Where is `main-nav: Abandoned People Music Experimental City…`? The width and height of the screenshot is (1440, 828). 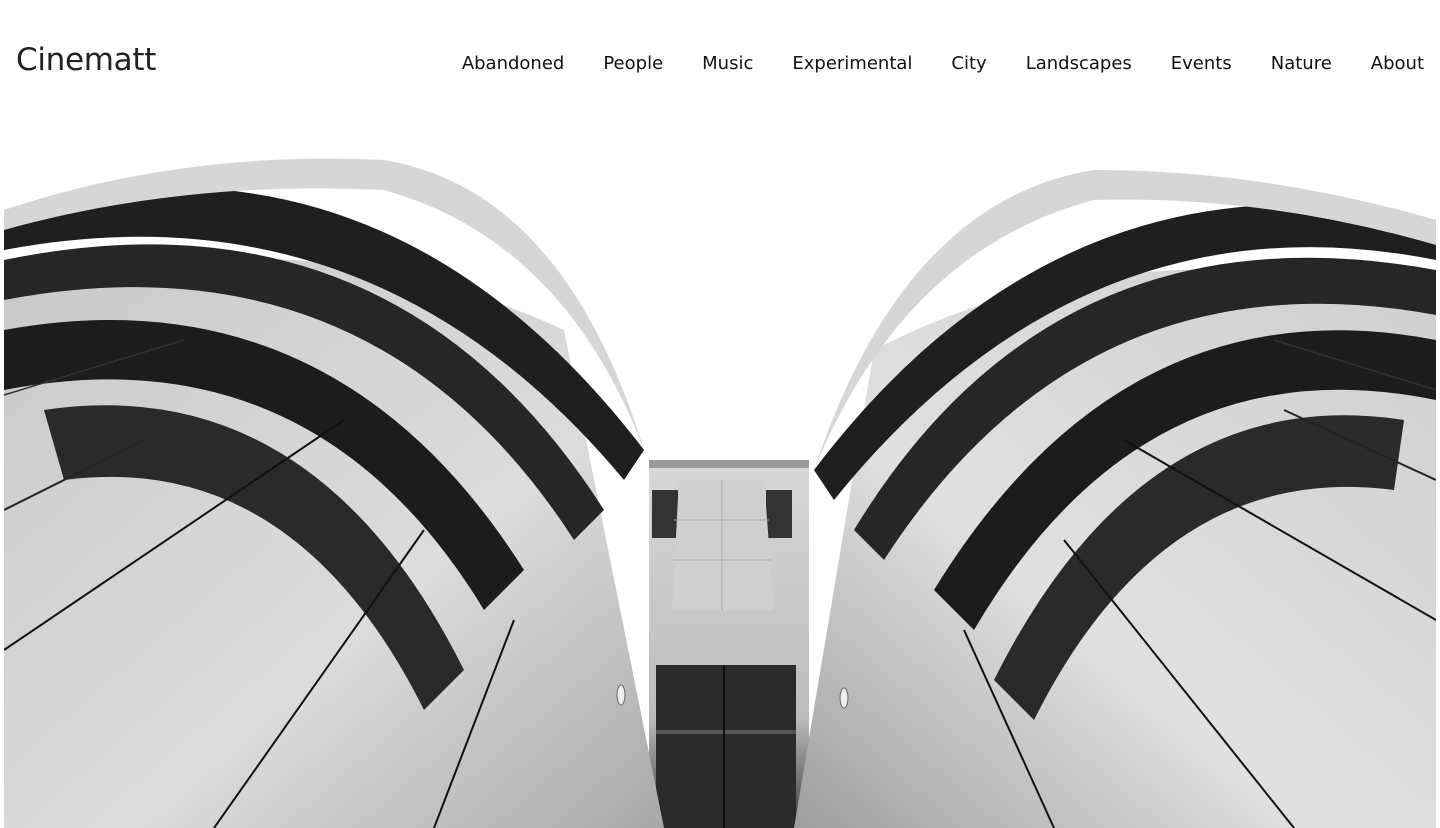
main-nav: Abandoned People Music Experimental City… is located at coordinates (943, 64).